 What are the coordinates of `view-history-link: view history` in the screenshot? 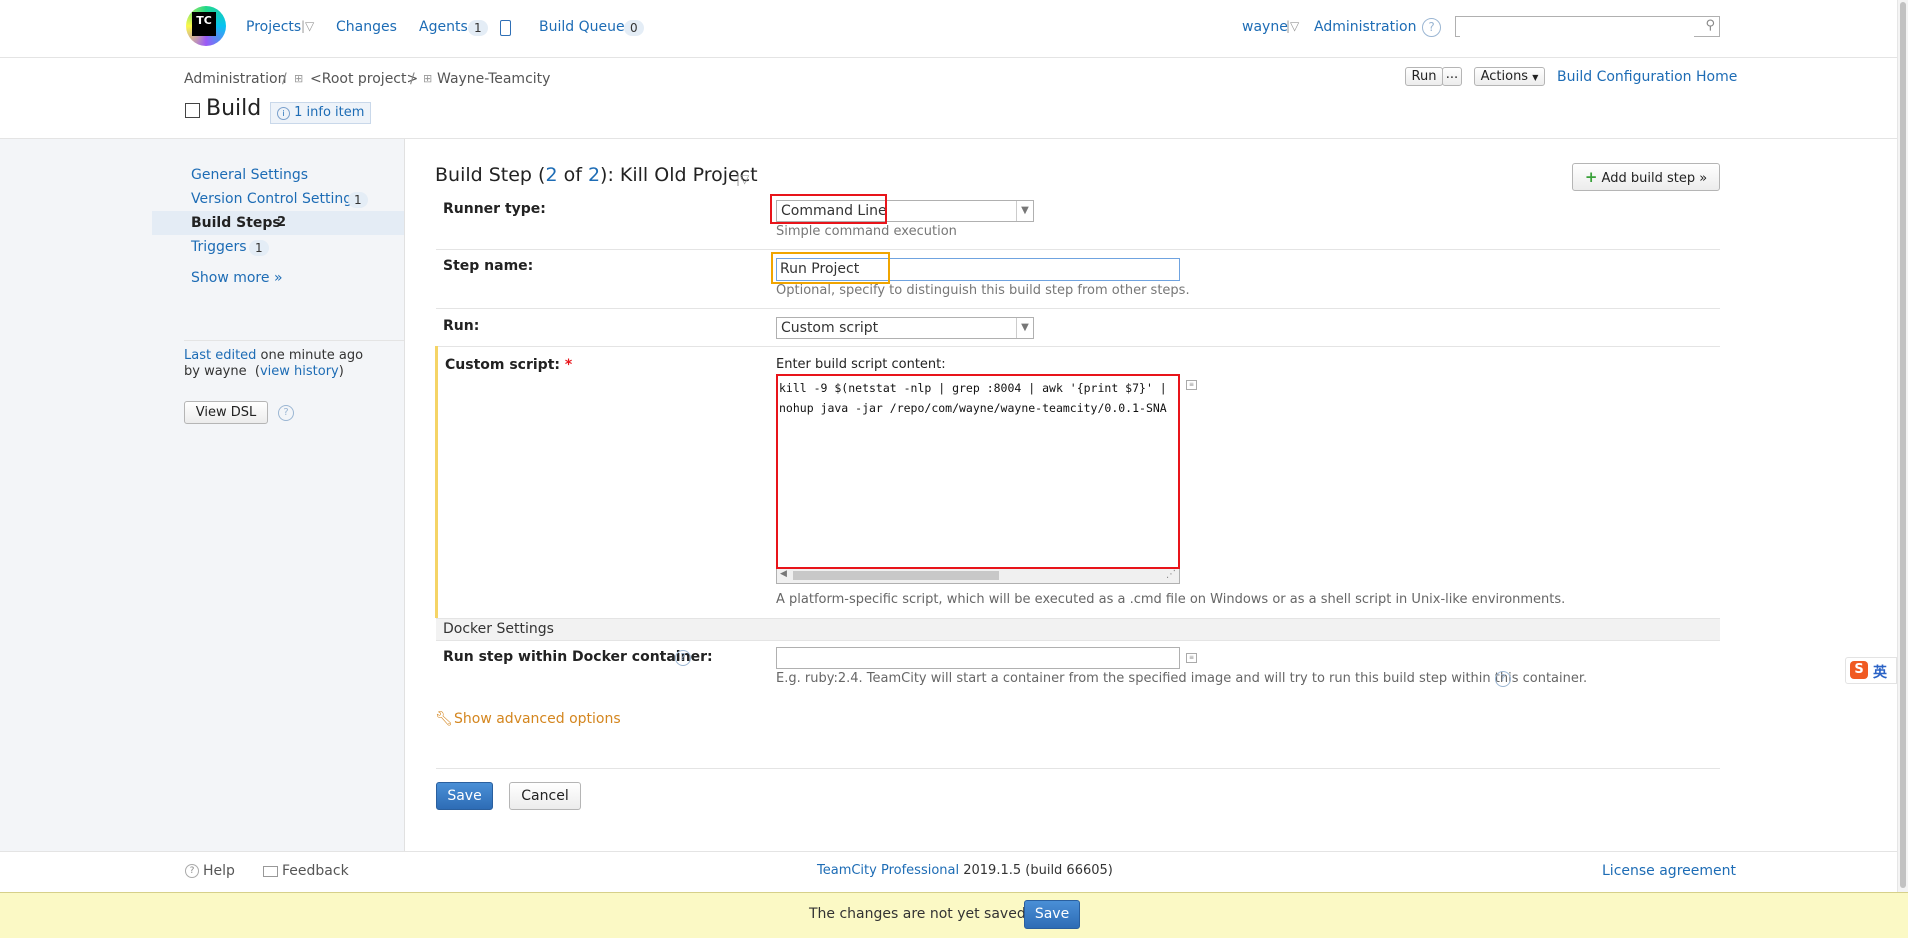 It's located at (299, 371).